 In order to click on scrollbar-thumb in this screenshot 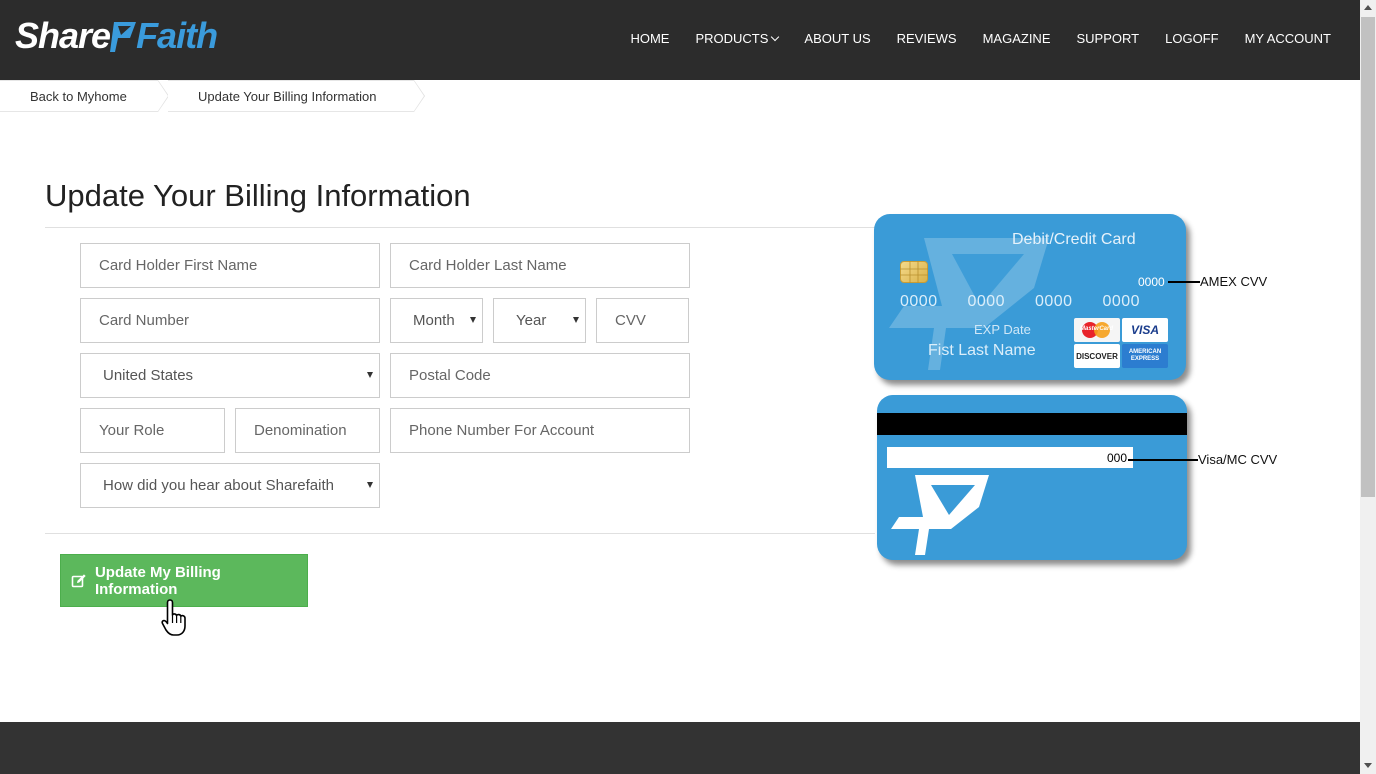, I will do `click(1368, 257)`.